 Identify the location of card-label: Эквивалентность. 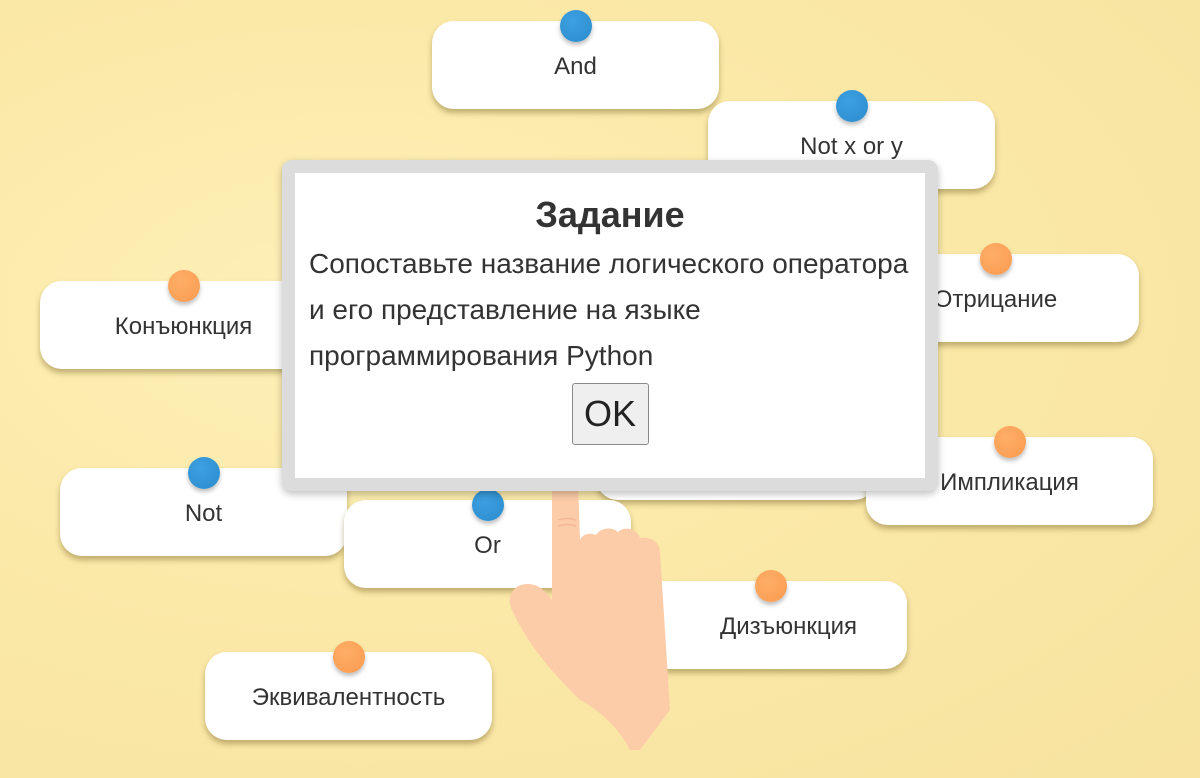
(348, 697).